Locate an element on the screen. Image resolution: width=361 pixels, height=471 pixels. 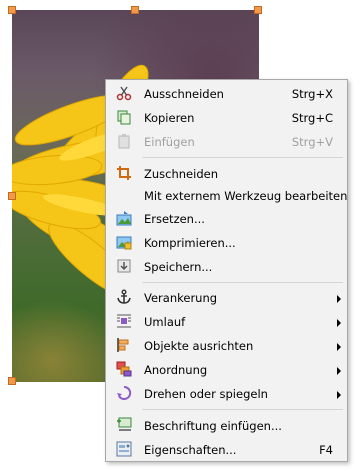
menu-item-label: Kopieren is located at coordinates (169, 118).